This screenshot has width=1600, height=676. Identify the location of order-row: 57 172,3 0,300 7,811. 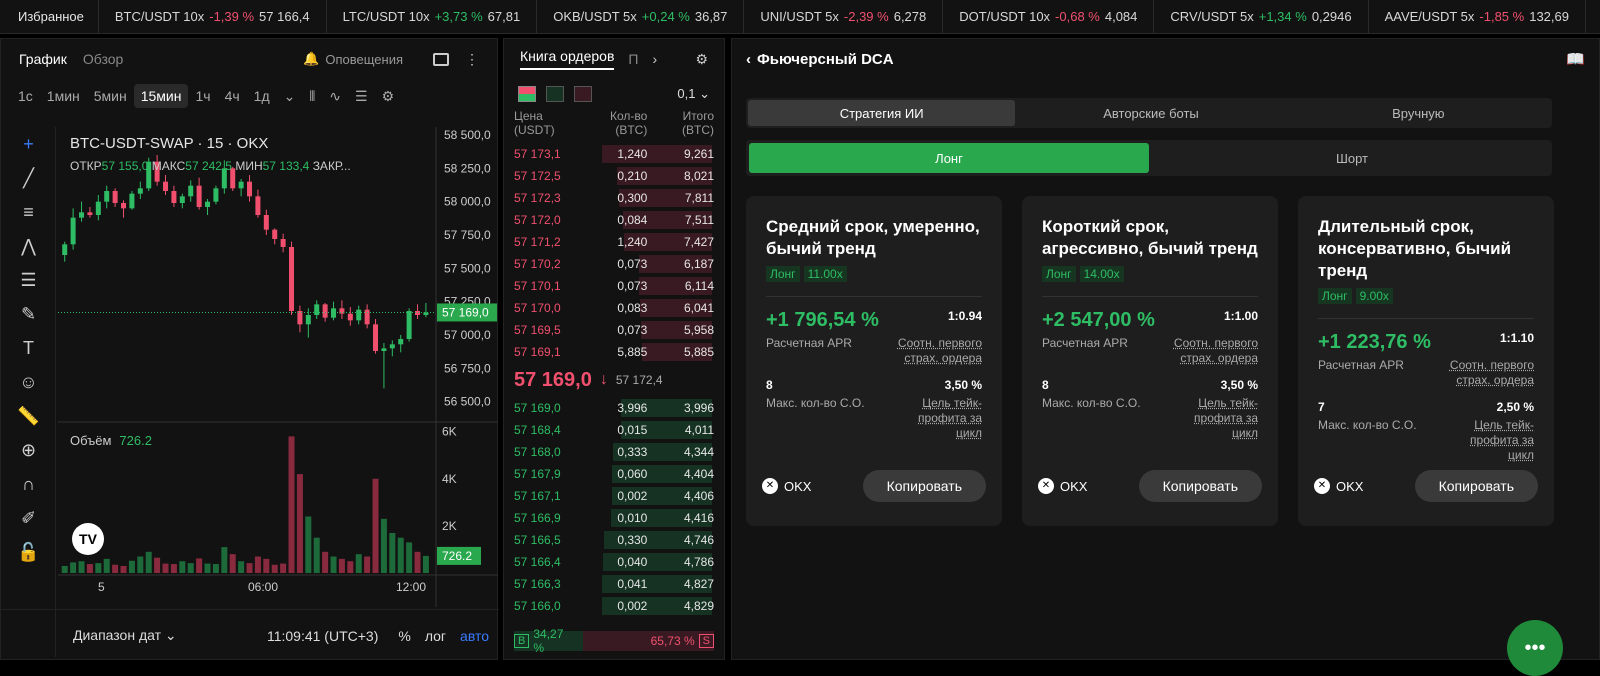
(614, 198).